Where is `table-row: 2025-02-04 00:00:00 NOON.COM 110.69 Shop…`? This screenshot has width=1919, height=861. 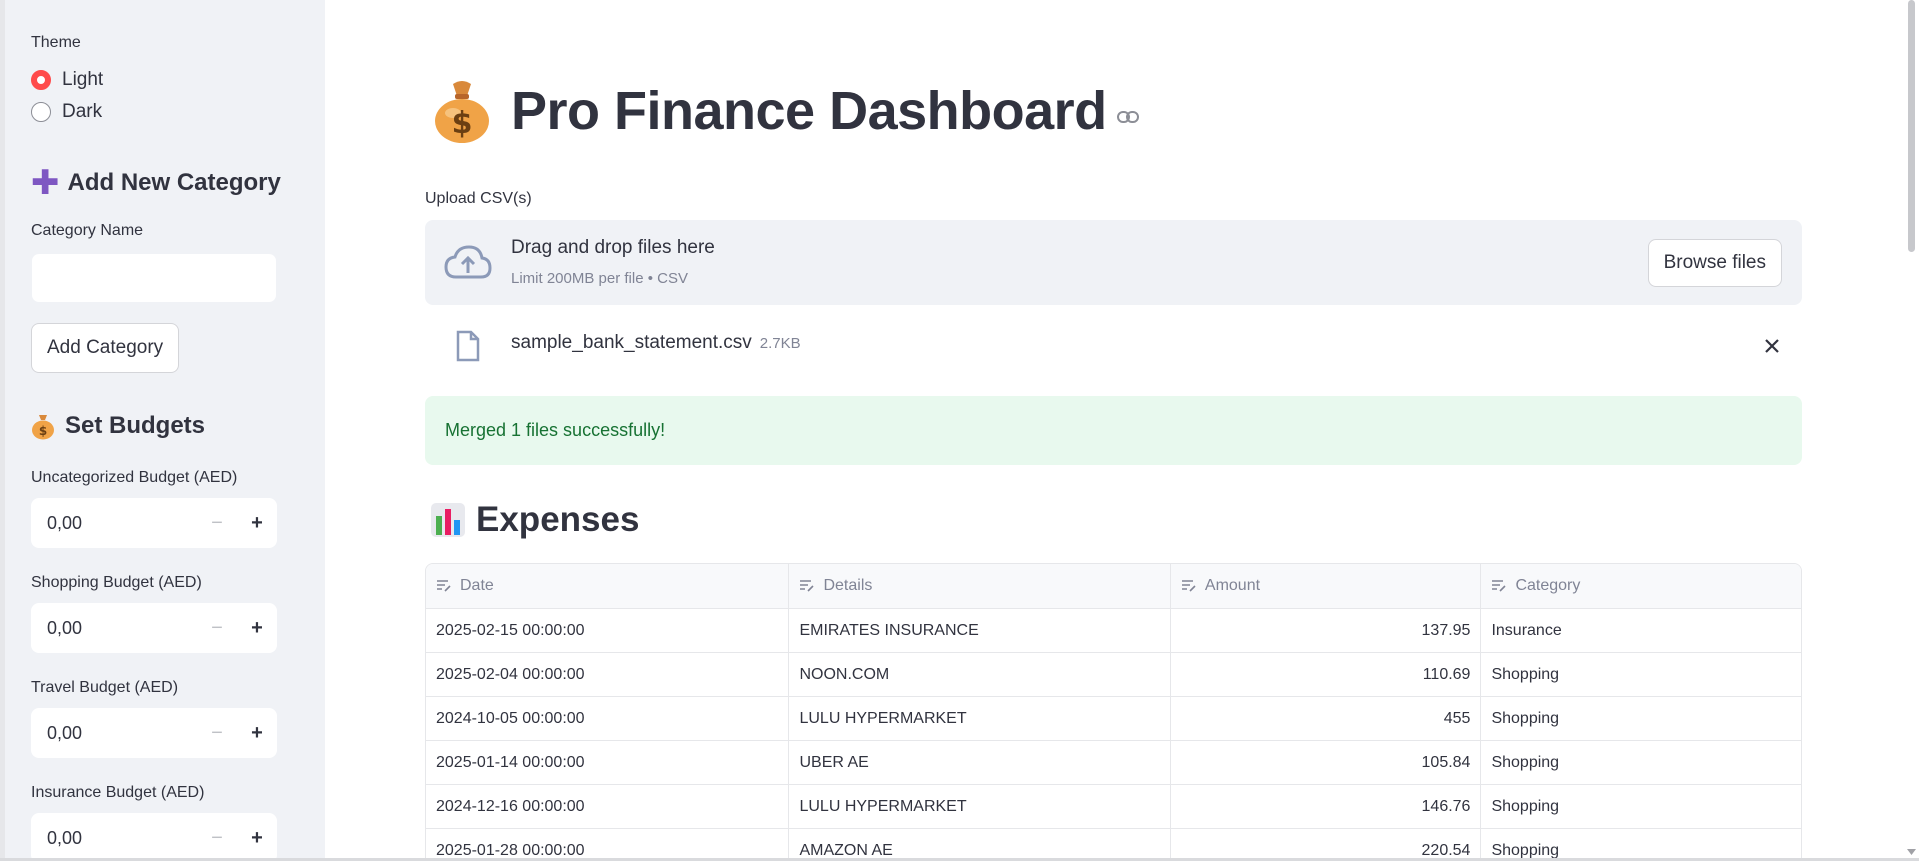
table-row: 2025-02-04 00:00:00 NOON.COM 110.69 Shop… is located at coordinates (1113, 675).